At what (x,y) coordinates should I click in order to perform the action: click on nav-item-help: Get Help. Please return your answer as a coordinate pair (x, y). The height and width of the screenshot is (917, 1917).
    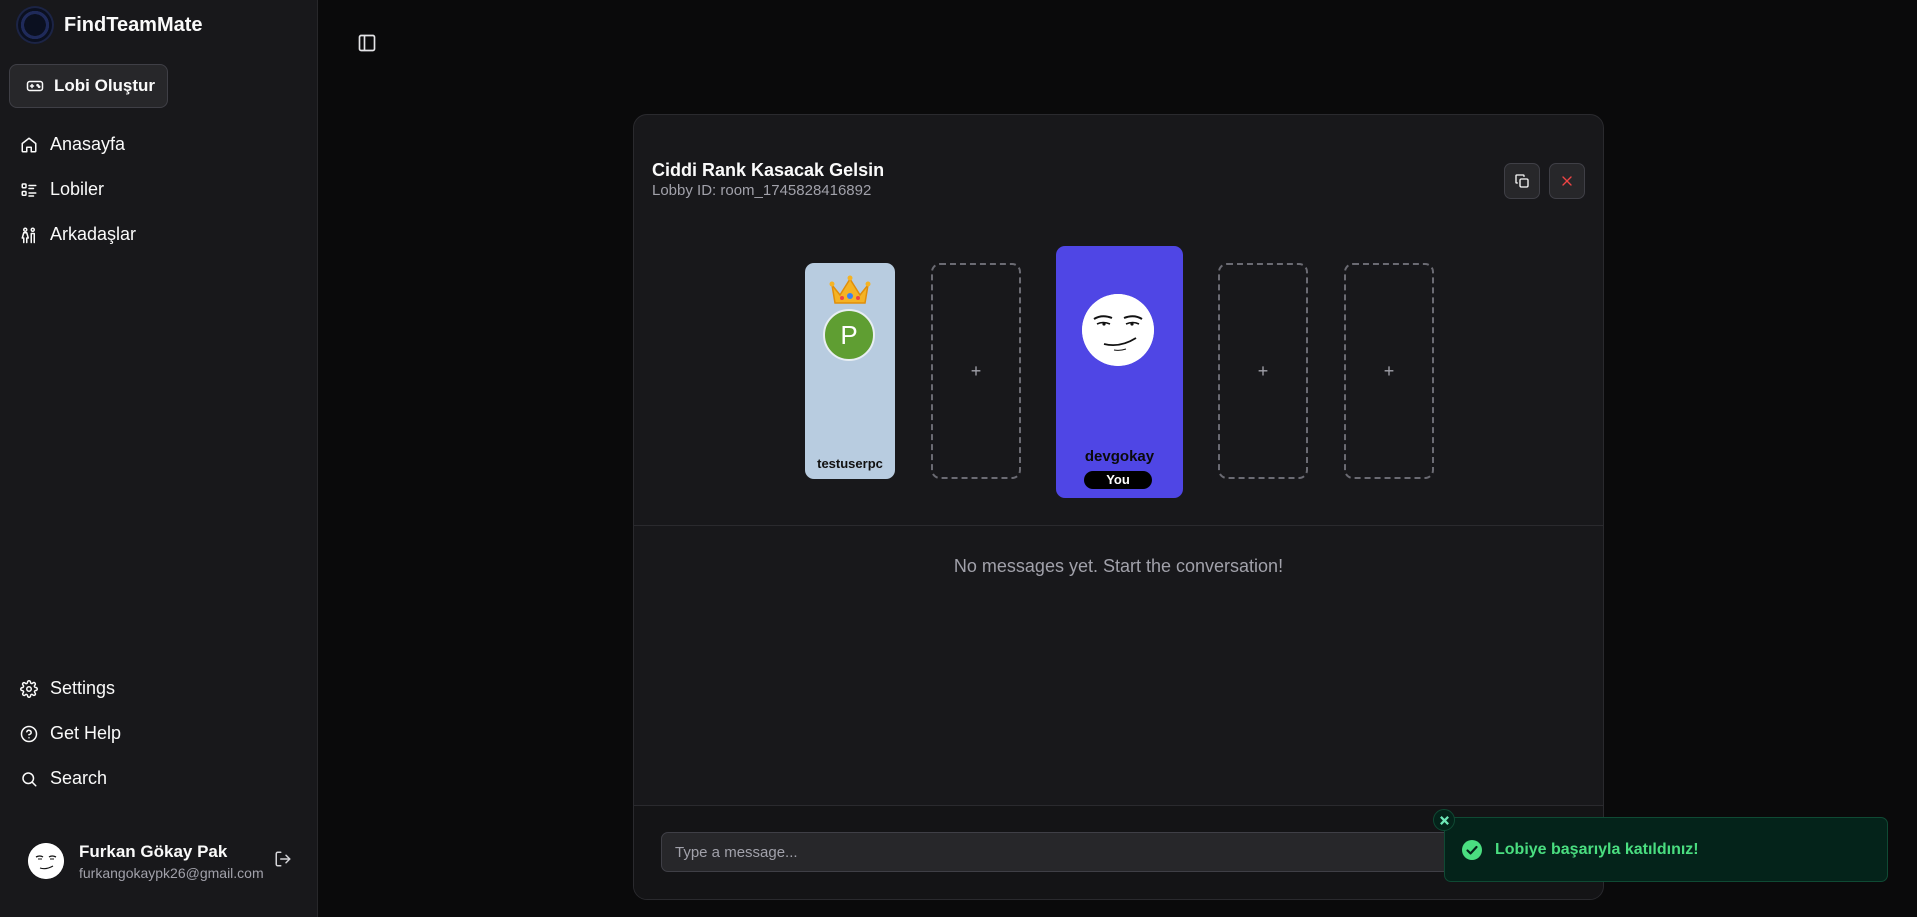
    Looking at the image, I should click on (159, 733).